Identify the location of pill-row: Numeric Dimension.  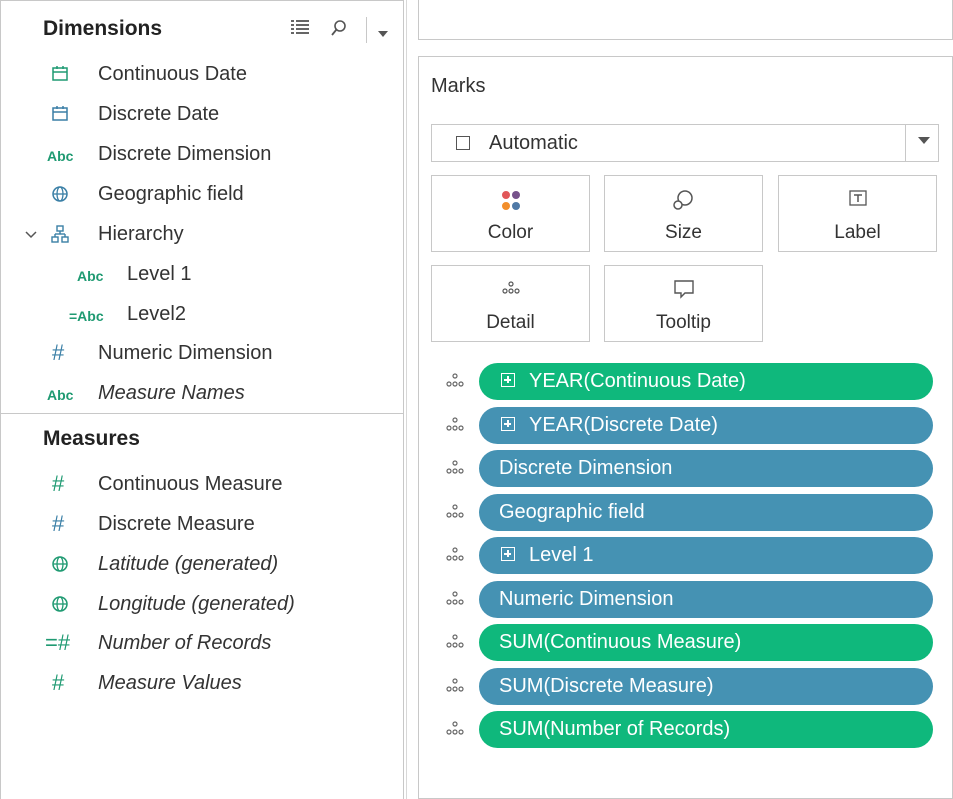
(687, 599).